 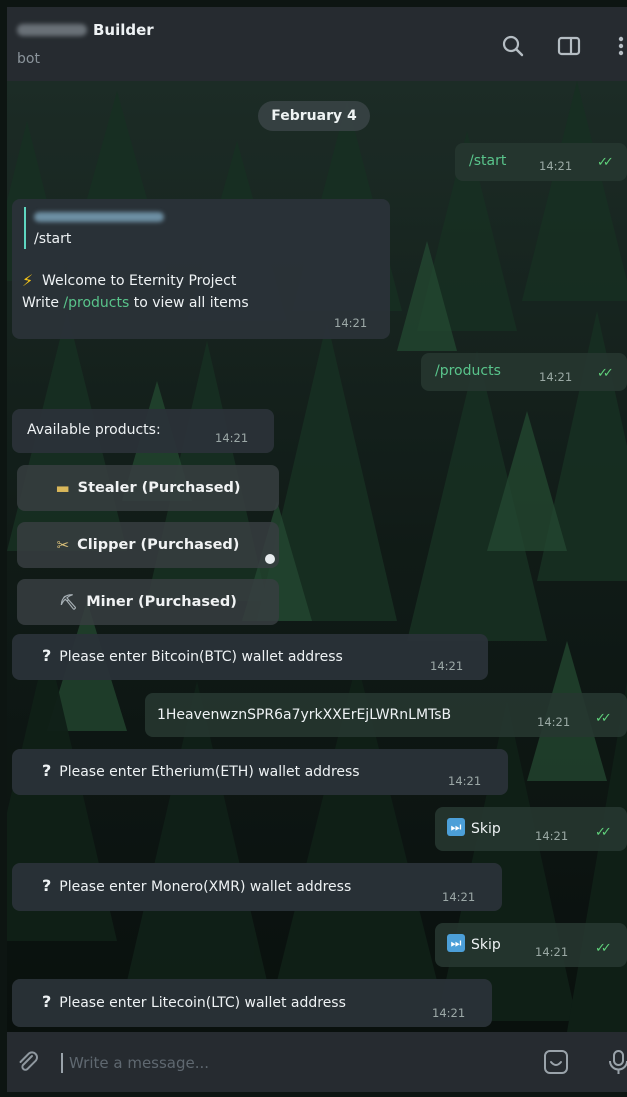 I want to click on clipper-button-label: Clipper (Purchased), so click(x=158, y=545).